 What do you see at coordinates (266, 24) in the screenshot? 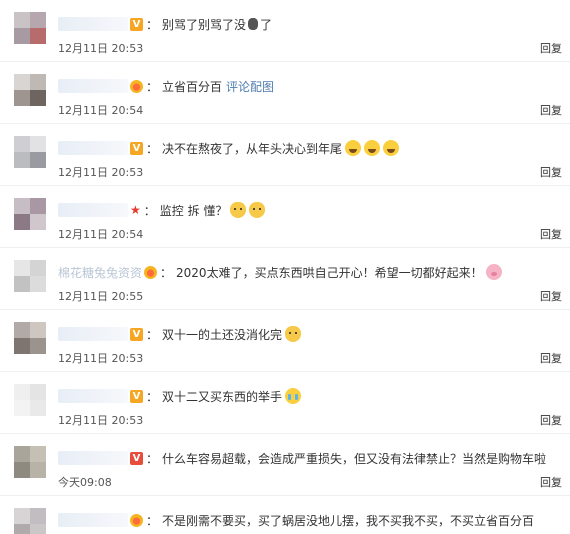
I see `comment-text-suffix: 了` at bounding box center [266, 24].